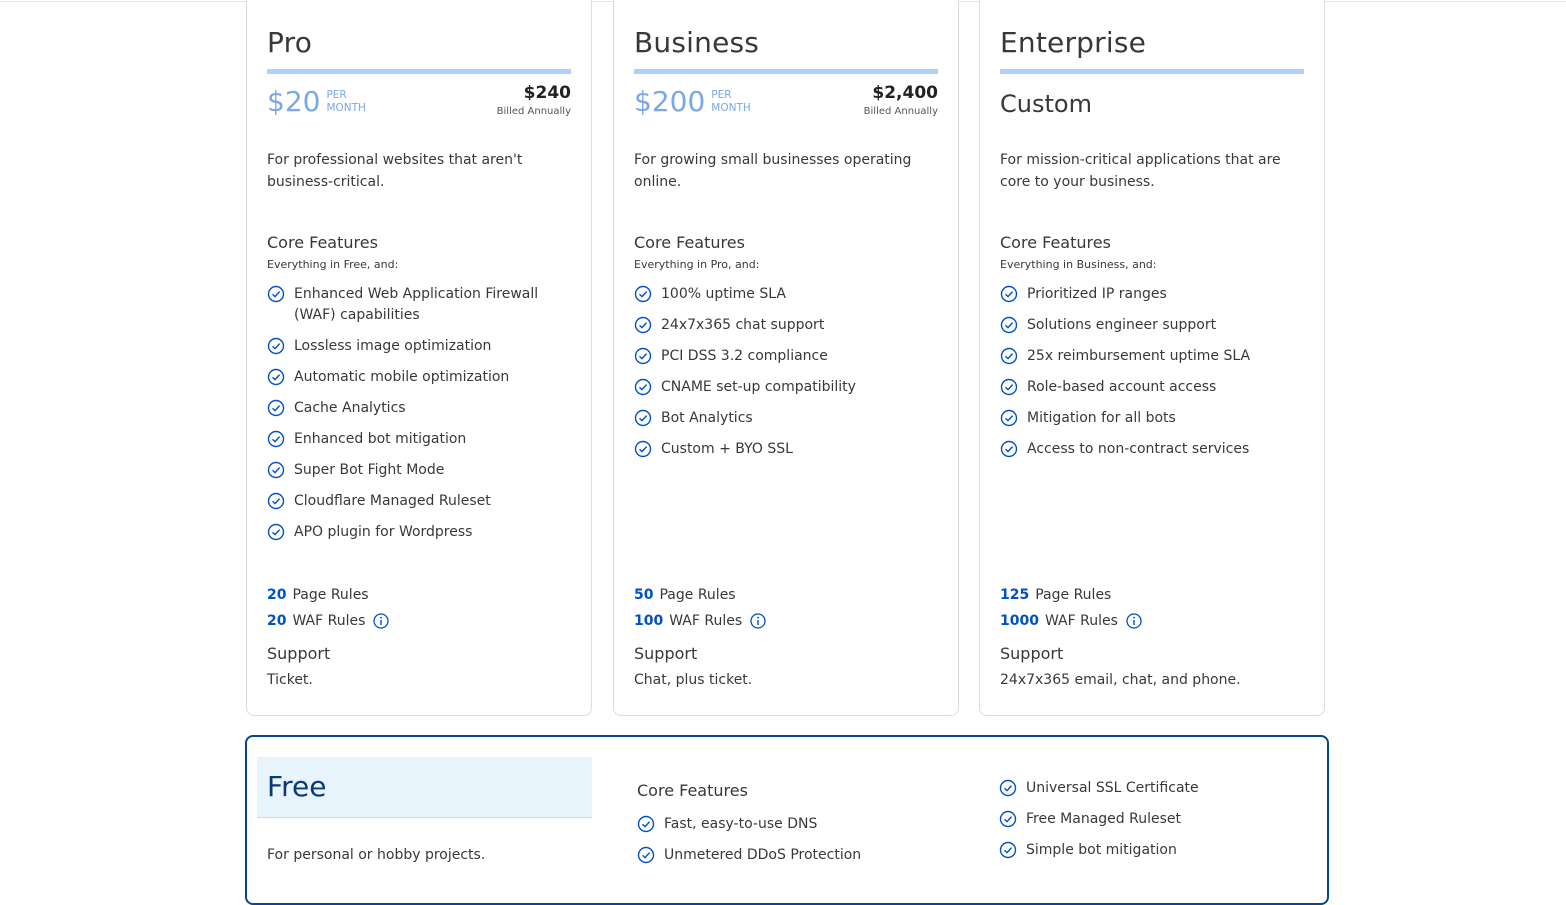 The width and height of the screenshot is (1566, 905). I want to click on feature-item: 100% uptime SLA, so click(786, 294).